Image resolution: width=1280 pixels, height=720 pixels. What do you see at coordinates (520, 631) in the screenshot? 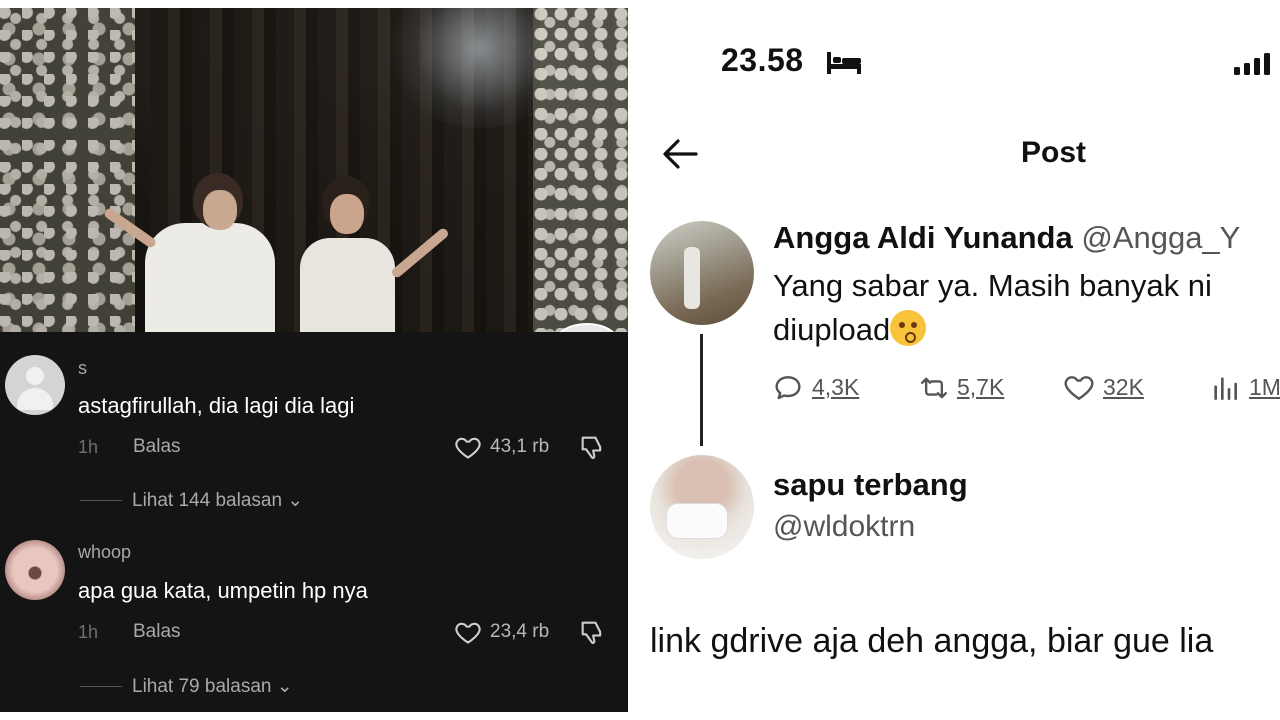
I see `like-count: 23,4 rb` at bounding box center [520, 631].